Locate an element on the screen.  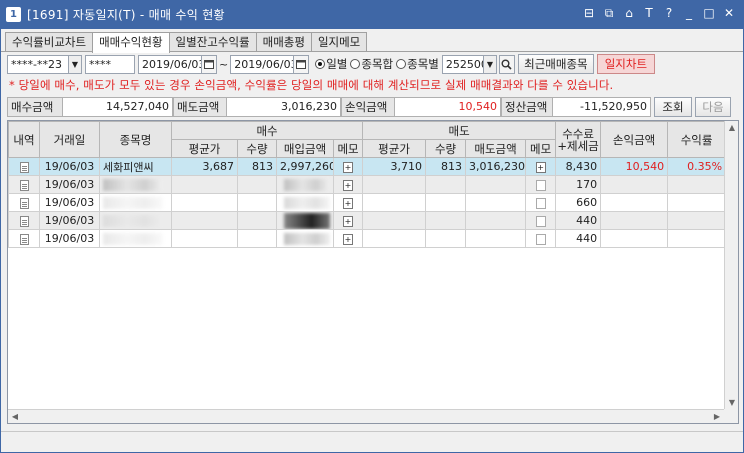
query-button: 조회 is located at coordinates (673, 107).